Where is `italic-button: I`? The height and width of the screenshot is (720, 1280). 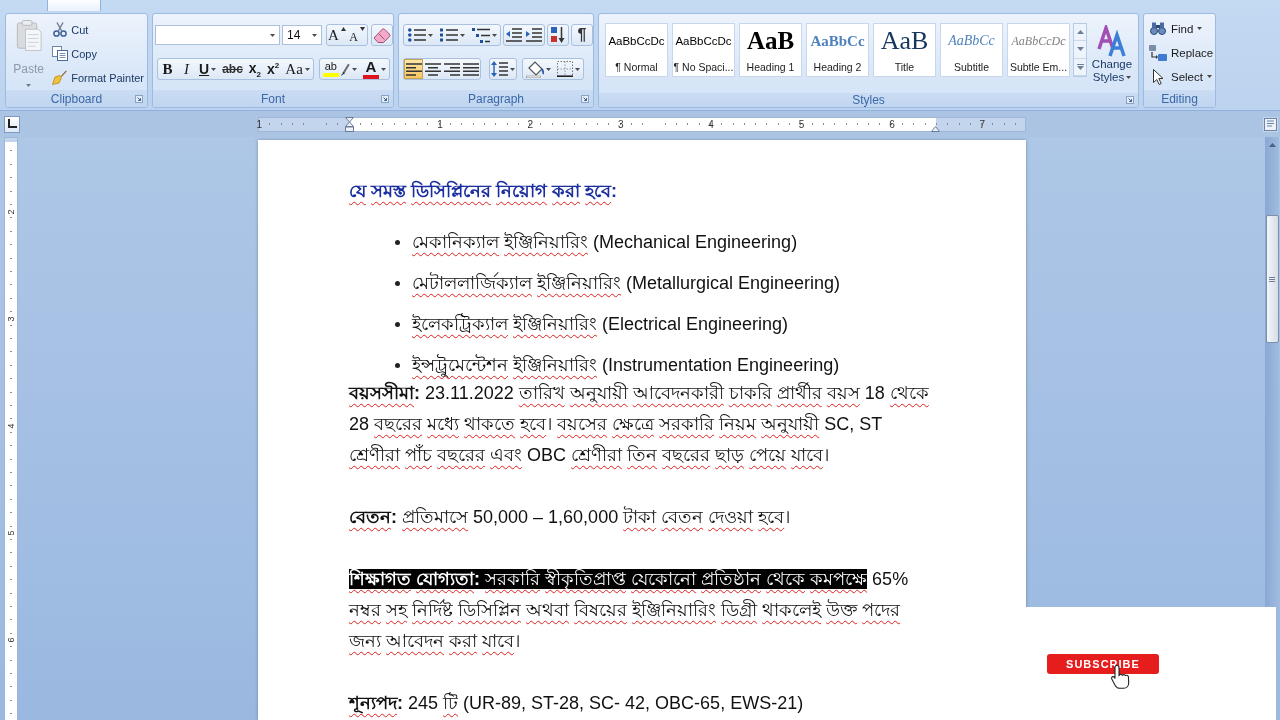 italic-button: I is located at coordinates (186, 69).